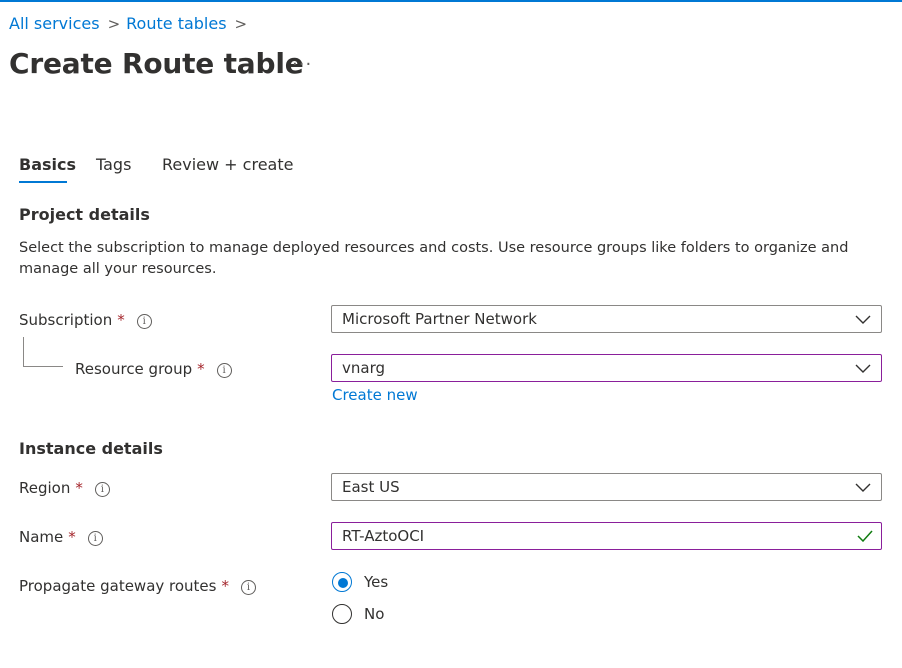 The height and width of the screenshot is (668, 902). Describe the element at coordinates (43, 182) in the screenshot. I see `active-tab-indicator` at that location.